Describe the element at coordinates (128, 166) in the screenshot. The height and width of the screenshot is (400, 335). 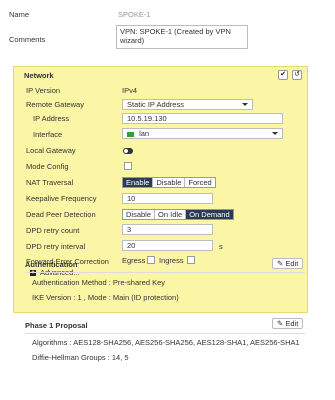
I see `mode-config-checkbox` at that location.